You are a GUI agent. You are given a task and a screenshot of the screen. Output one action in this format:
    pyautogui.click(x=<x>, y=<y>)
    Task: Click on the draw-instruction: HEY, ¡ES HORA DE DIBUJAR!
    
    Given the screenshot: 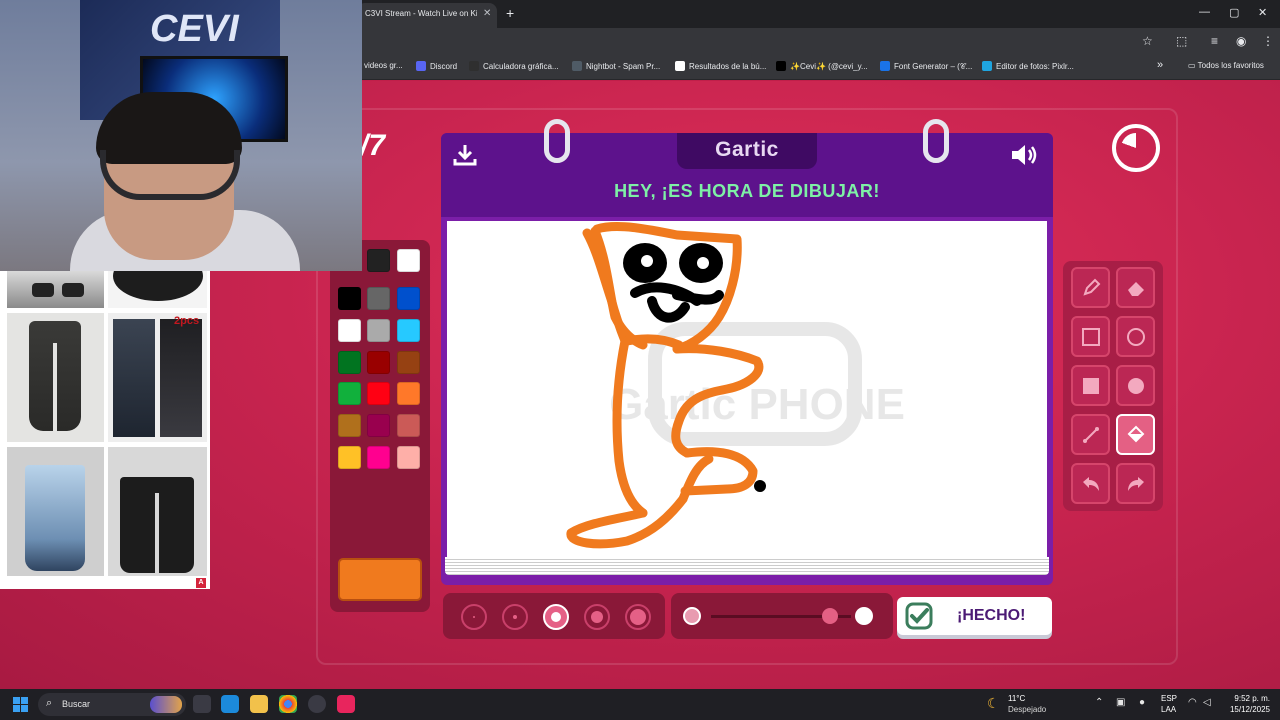 What is the action you would take?
    pyautogui.click(x=747, y=191)
    